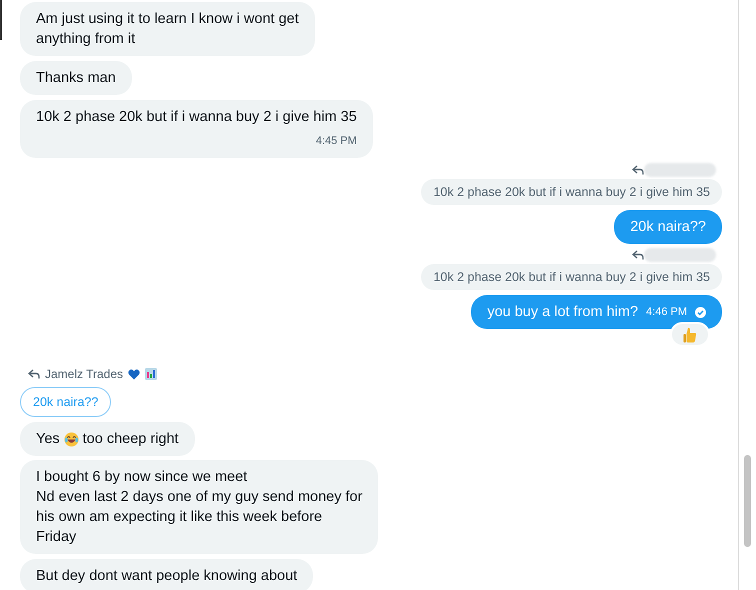 This screenshot has height=590, width=756. What do you see at coordinates (76, 78) in the screenshot?
I see `message-text: Thanks man` at bounding box center [76, 78].